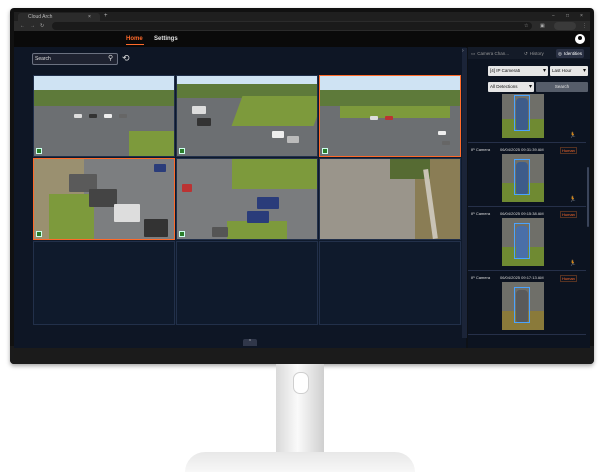 The image size is (602, 472). I want to click on new-tab-icon: +, so click(106, 16).